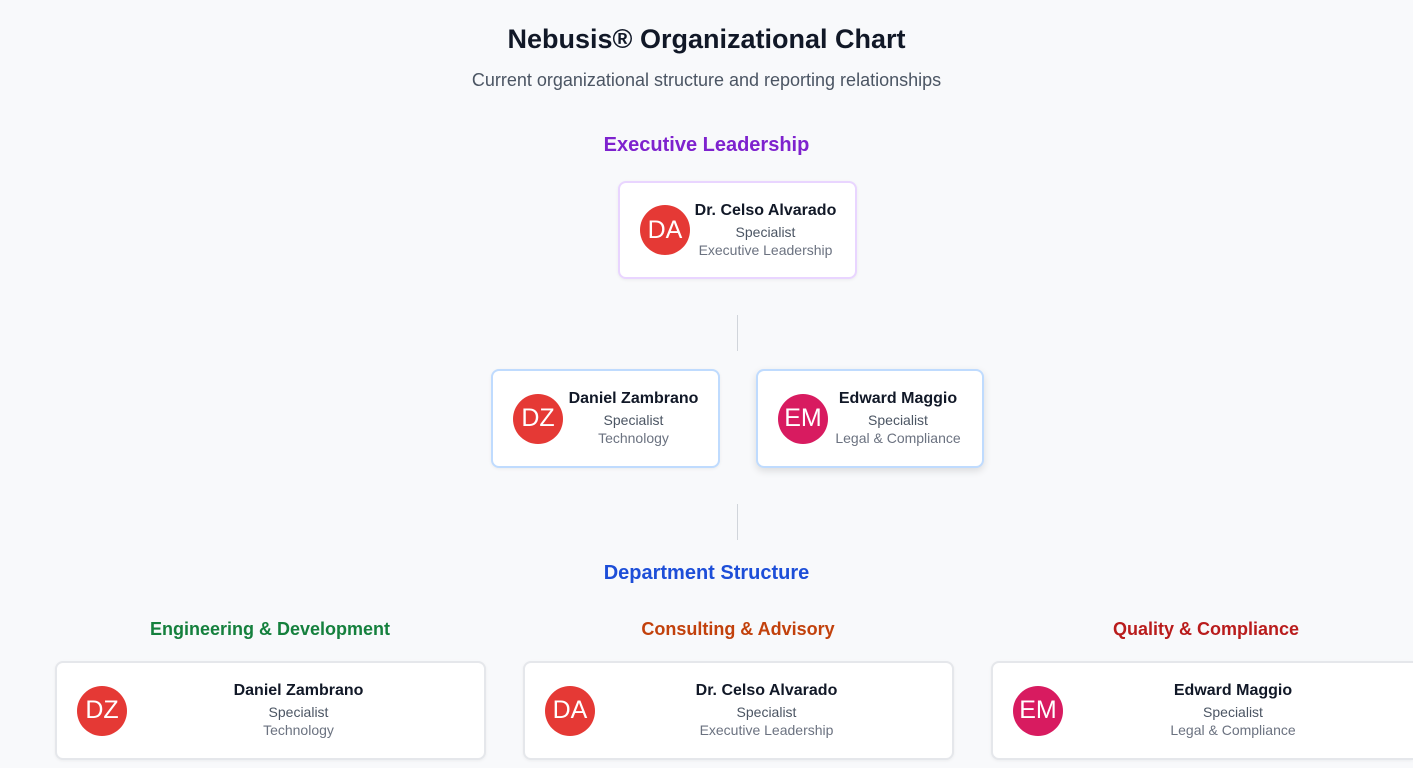  Describe the element at coordinates (706, 573) in the screenshot. I see `department-heading: Department Structure` at that location.